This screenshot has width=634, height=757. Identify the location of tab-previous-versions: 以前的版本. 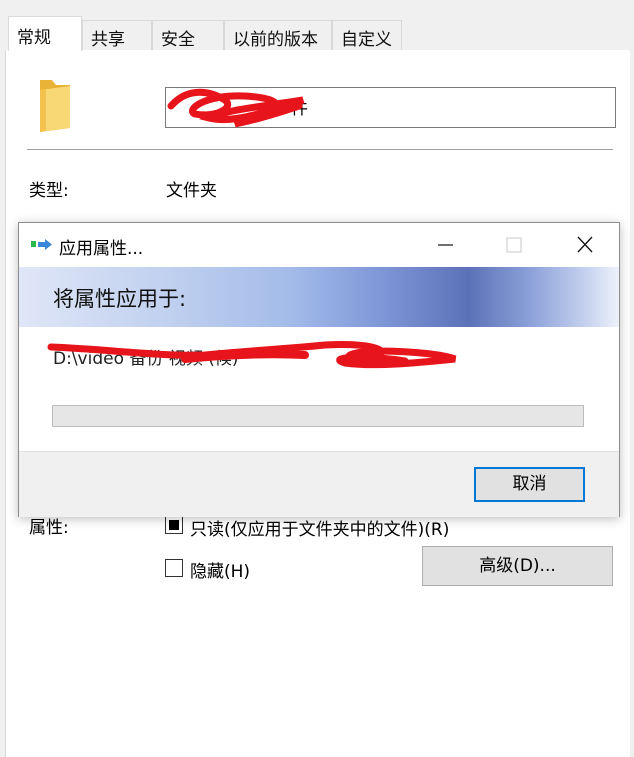
(278, 35).